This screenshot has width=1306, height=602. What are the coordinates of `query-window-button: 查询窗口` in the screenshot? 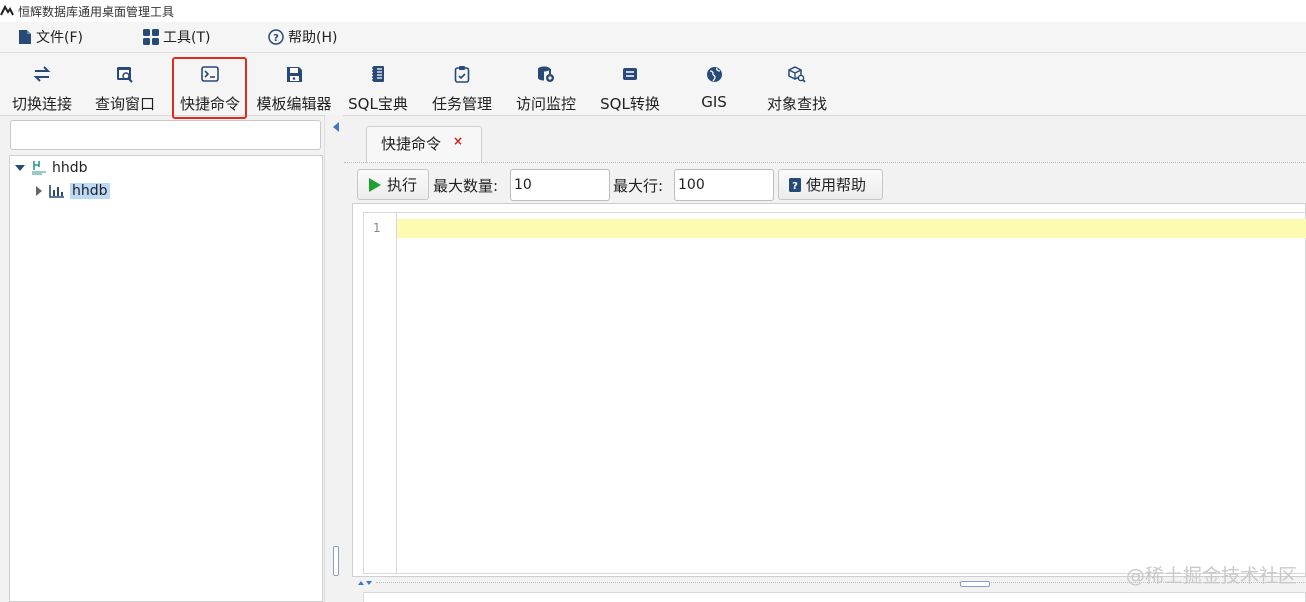 It's located at (125, 84).